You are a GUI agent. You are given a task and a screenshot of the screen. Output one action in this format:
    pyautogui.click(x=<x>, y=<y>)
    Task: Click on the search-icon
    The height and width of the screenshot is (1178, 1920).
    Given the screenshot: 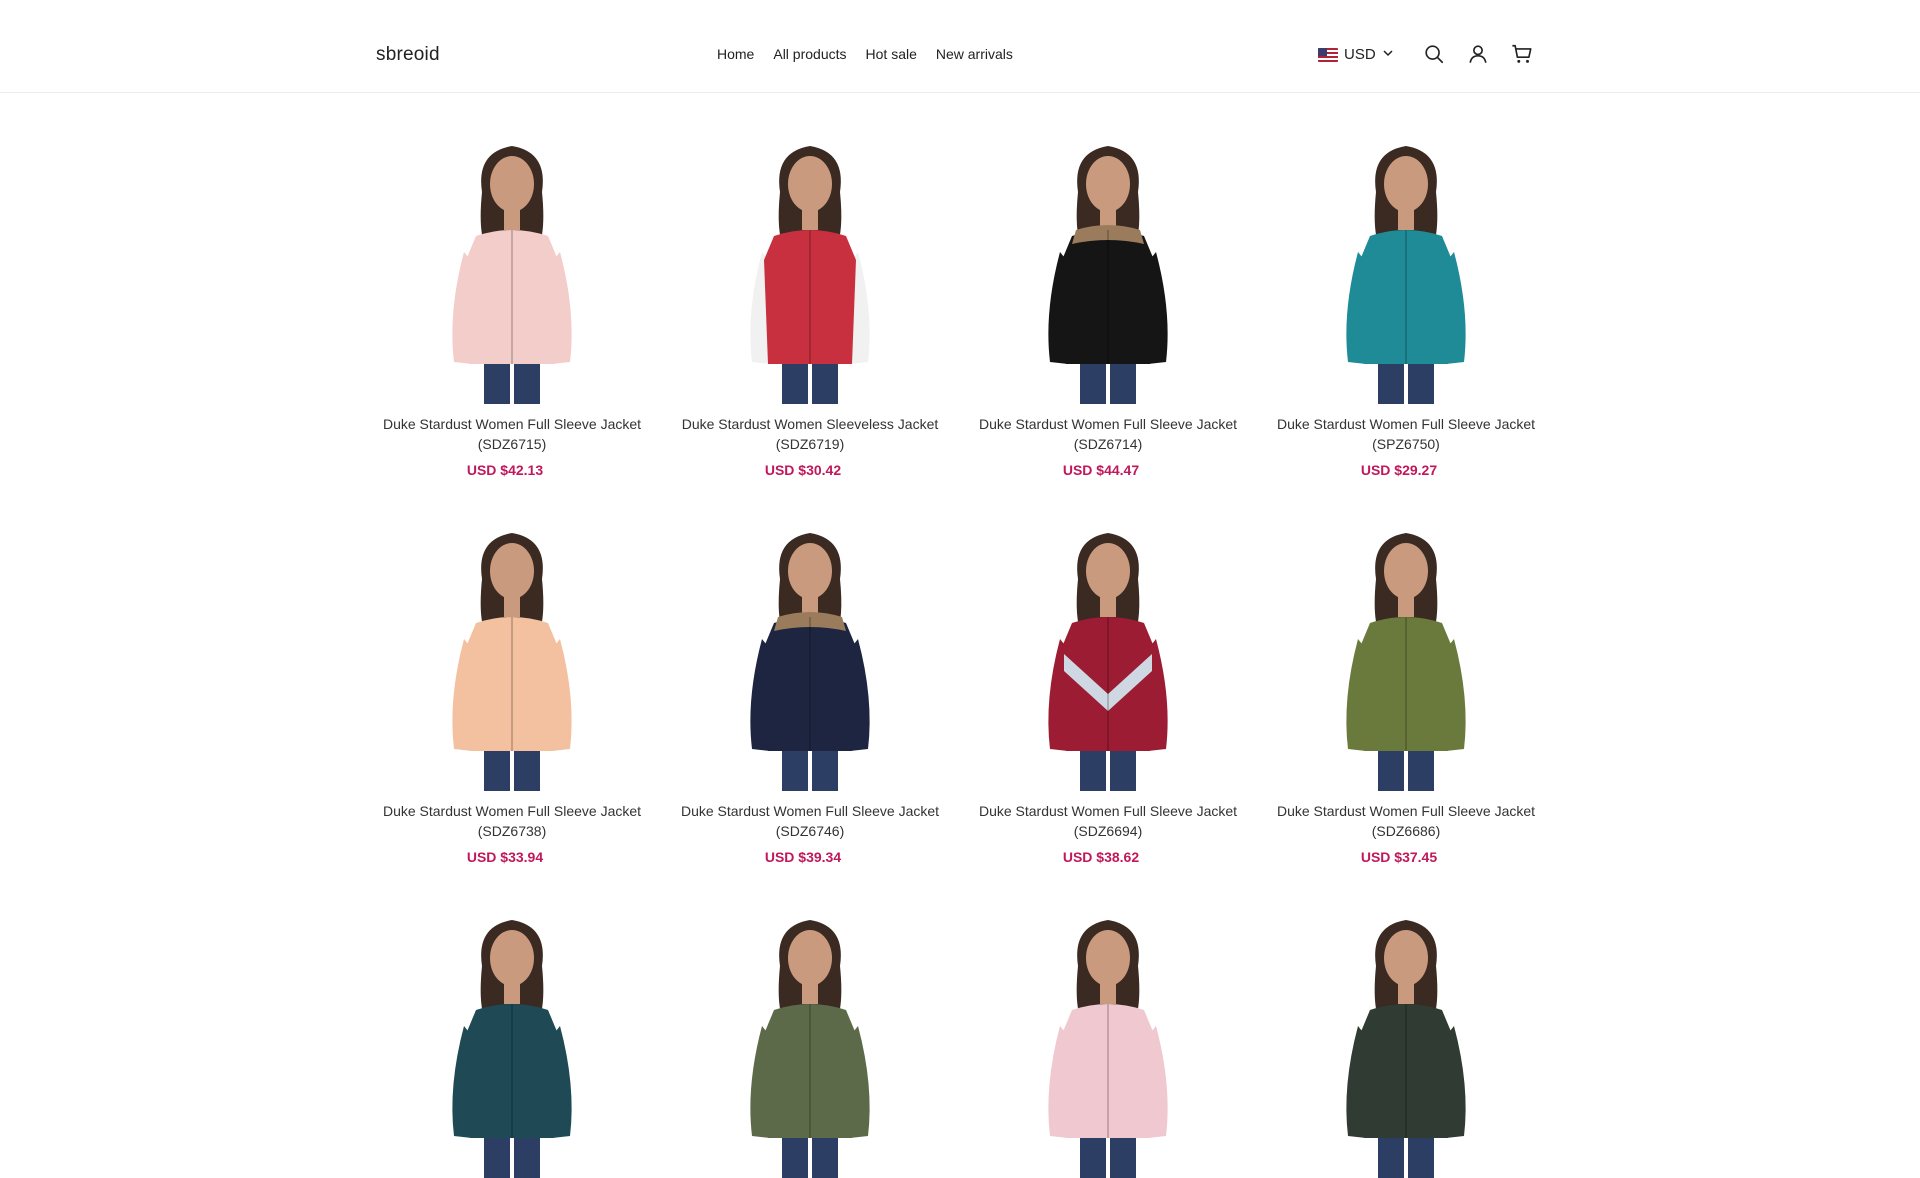 What is the action you would take?
    pyautogui.click(x=1434, y=54)
    